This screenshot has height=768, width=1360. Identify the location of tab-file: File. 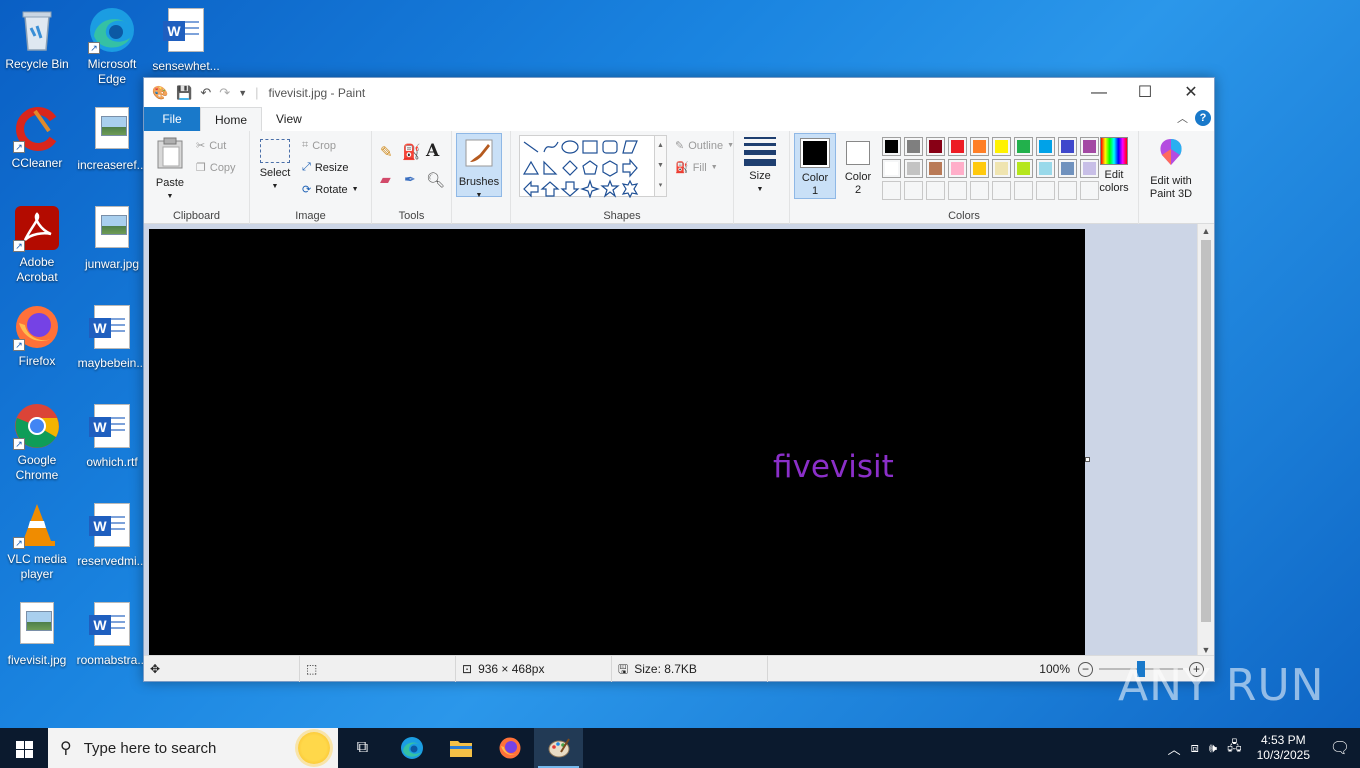
(172, 119).